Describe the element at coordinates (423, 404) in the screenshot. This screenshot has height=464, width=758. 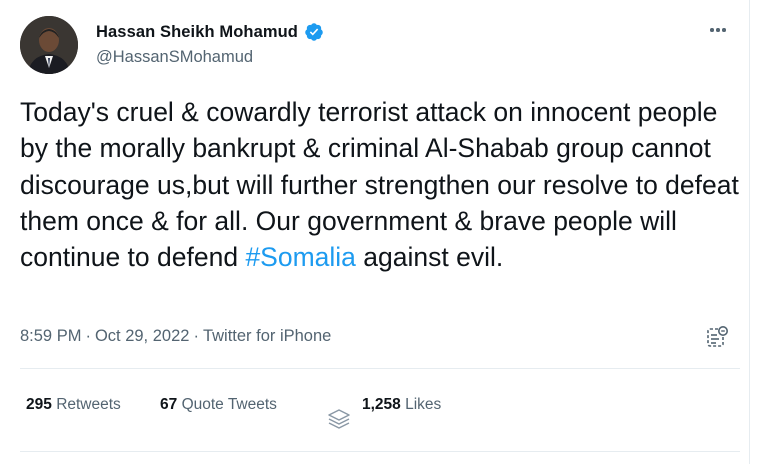
I see `likes-label: Likes` at that location.